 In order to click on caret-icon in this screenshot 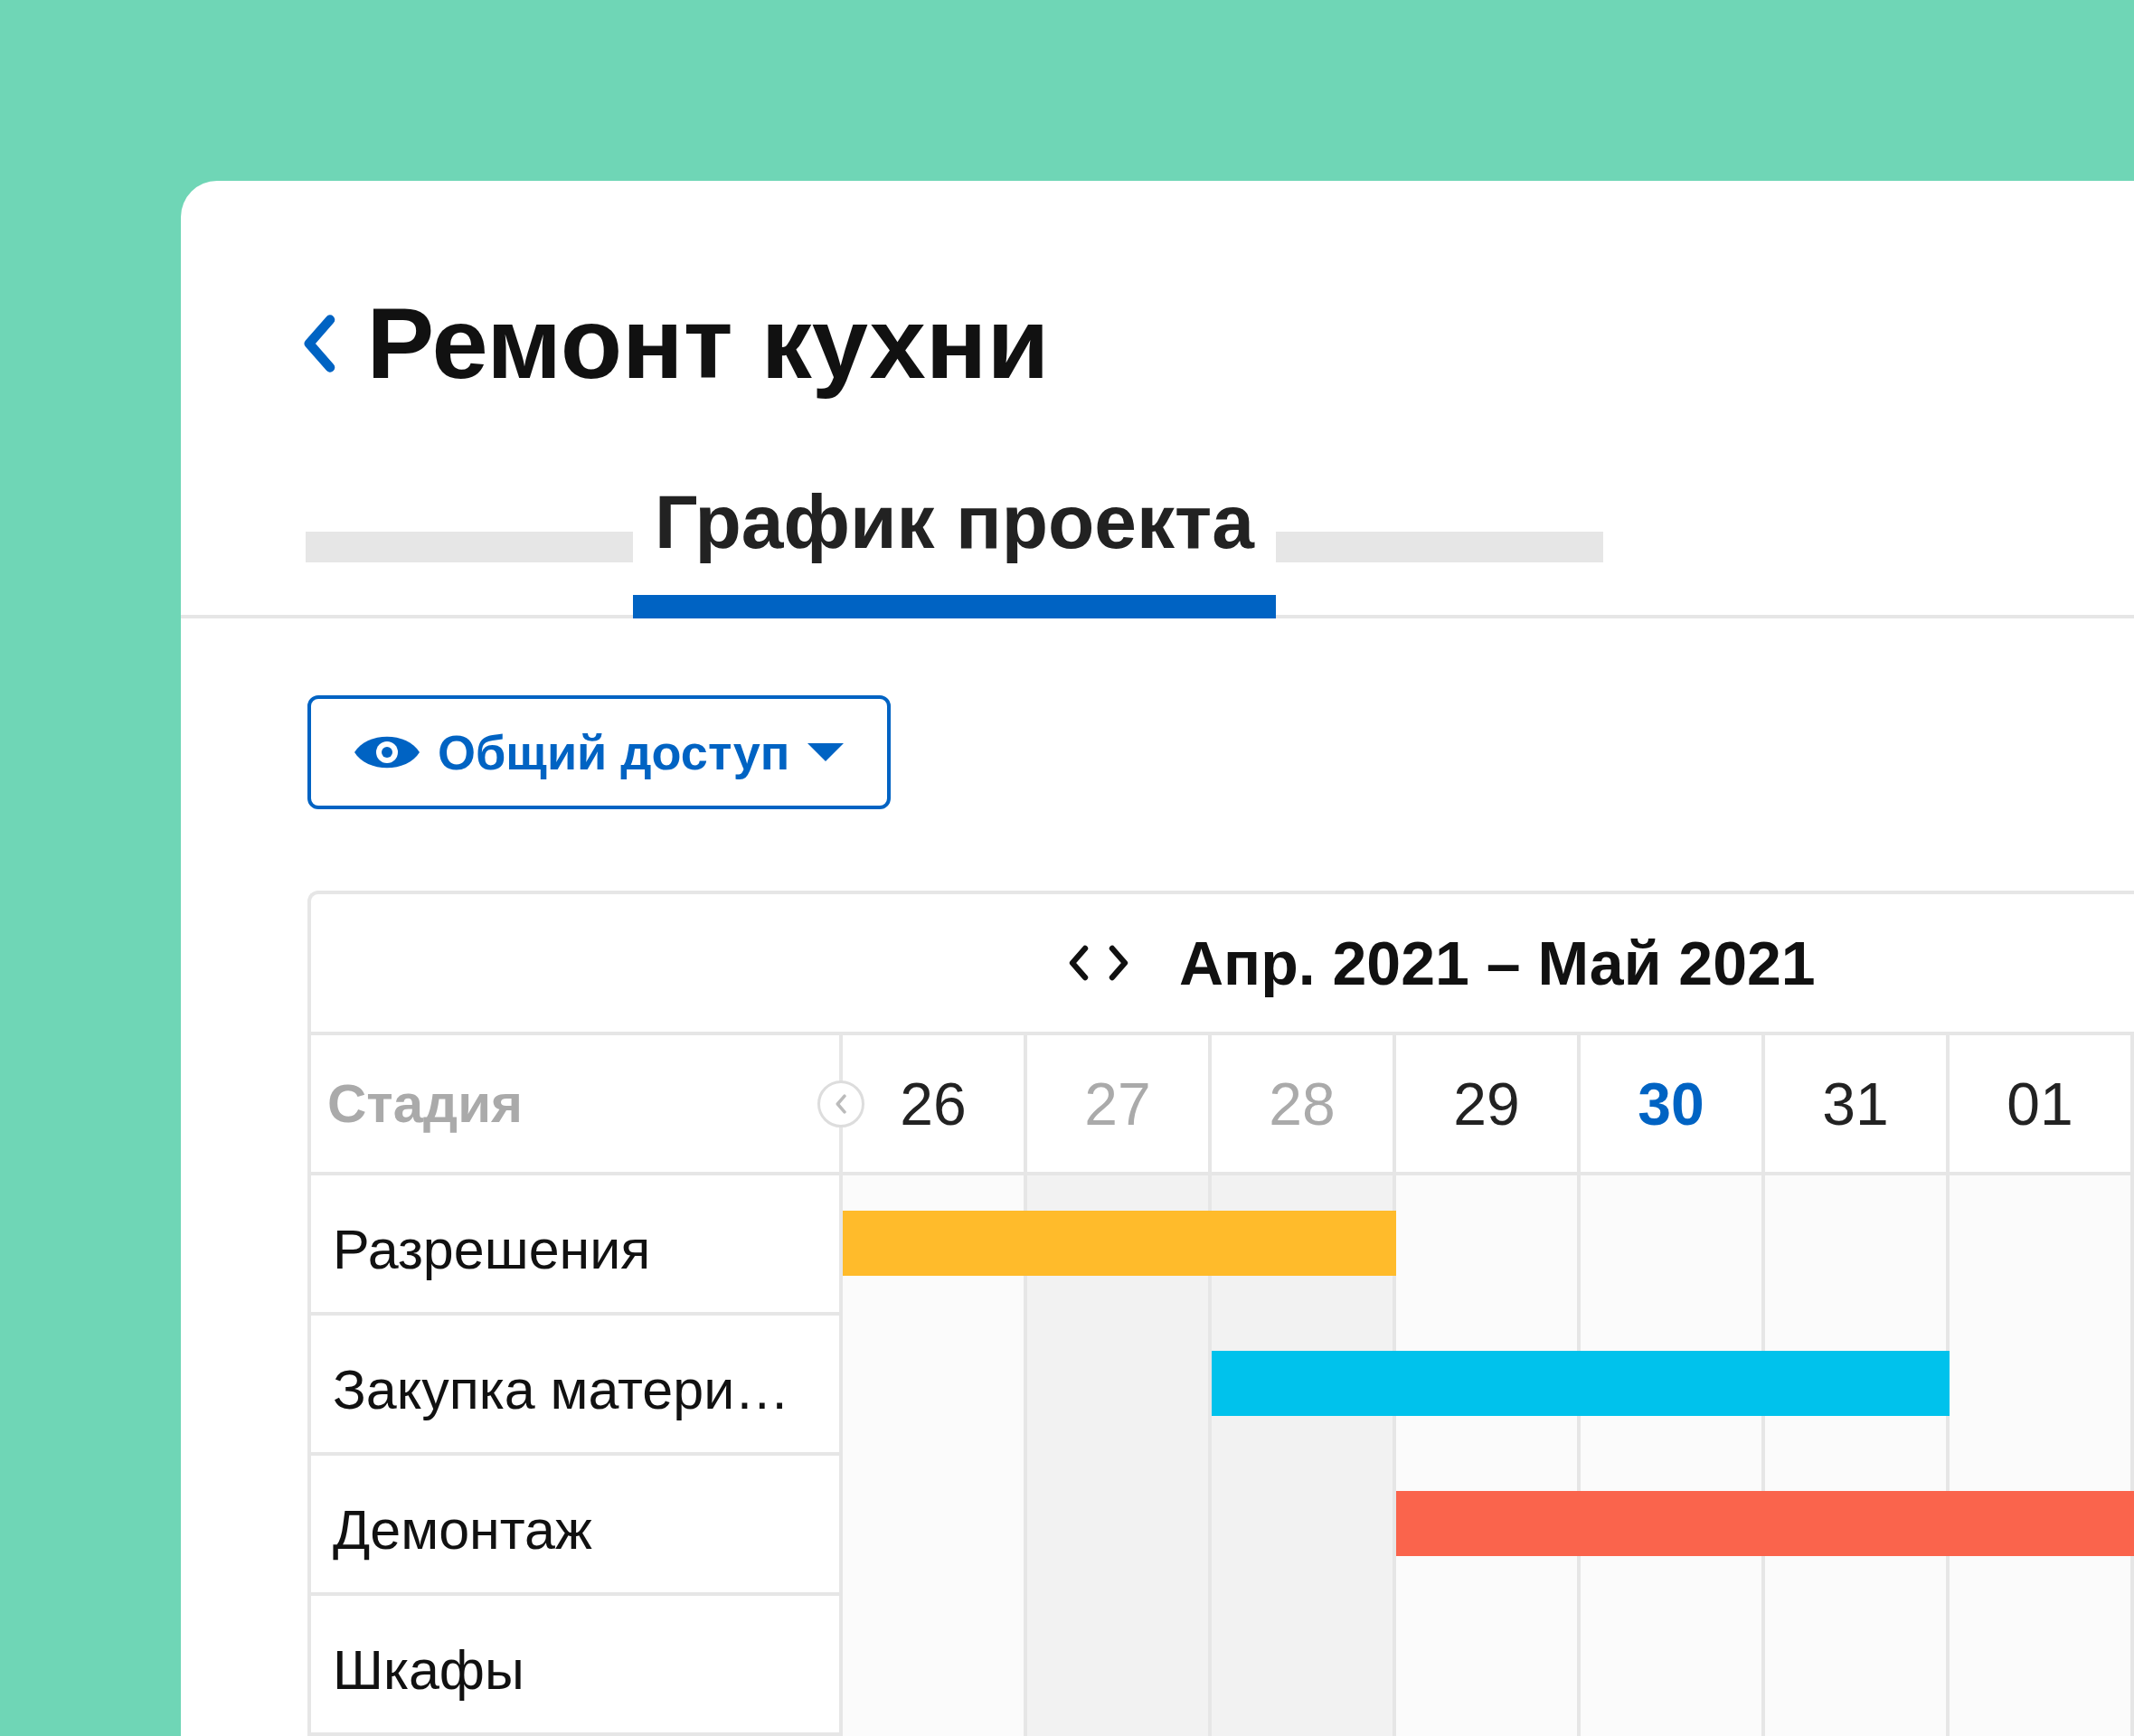, I will do `click(826, 752)`.